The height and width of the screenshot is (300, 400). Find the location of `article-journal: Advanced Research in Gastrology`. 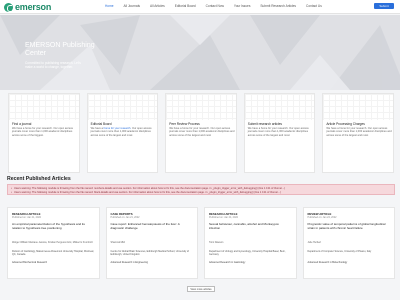

article-journal: Advanced Research in Gastrology is located at coordinates (250, 262).